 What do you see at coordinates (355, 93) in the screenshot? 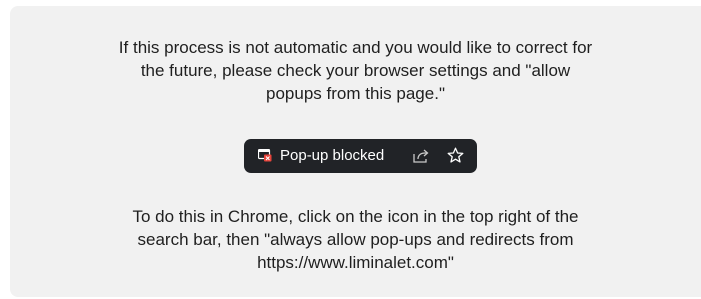
I see `instructions-line: popups from this page."` at bounding box center [355, 93].